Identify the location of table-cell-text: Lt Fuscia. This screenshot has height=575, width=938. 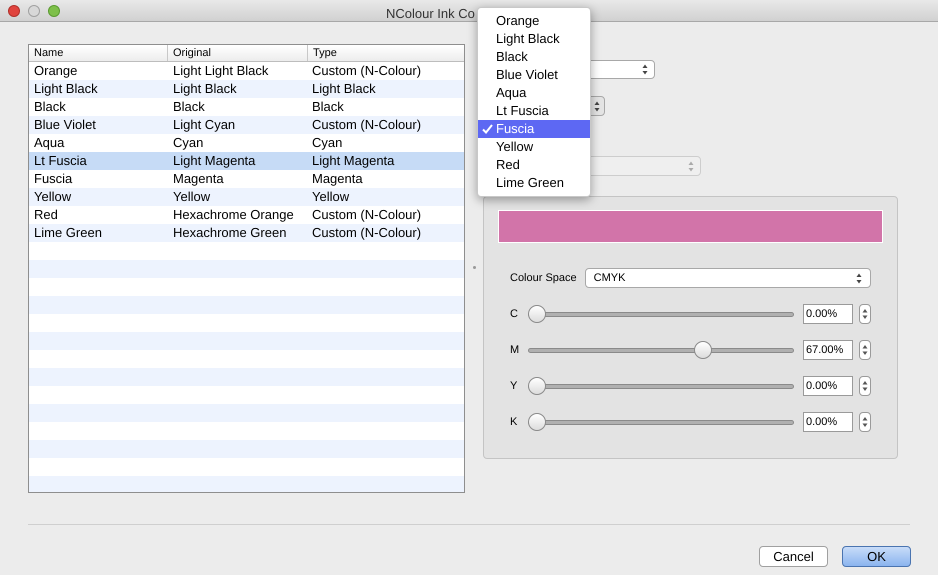
(60, 161).